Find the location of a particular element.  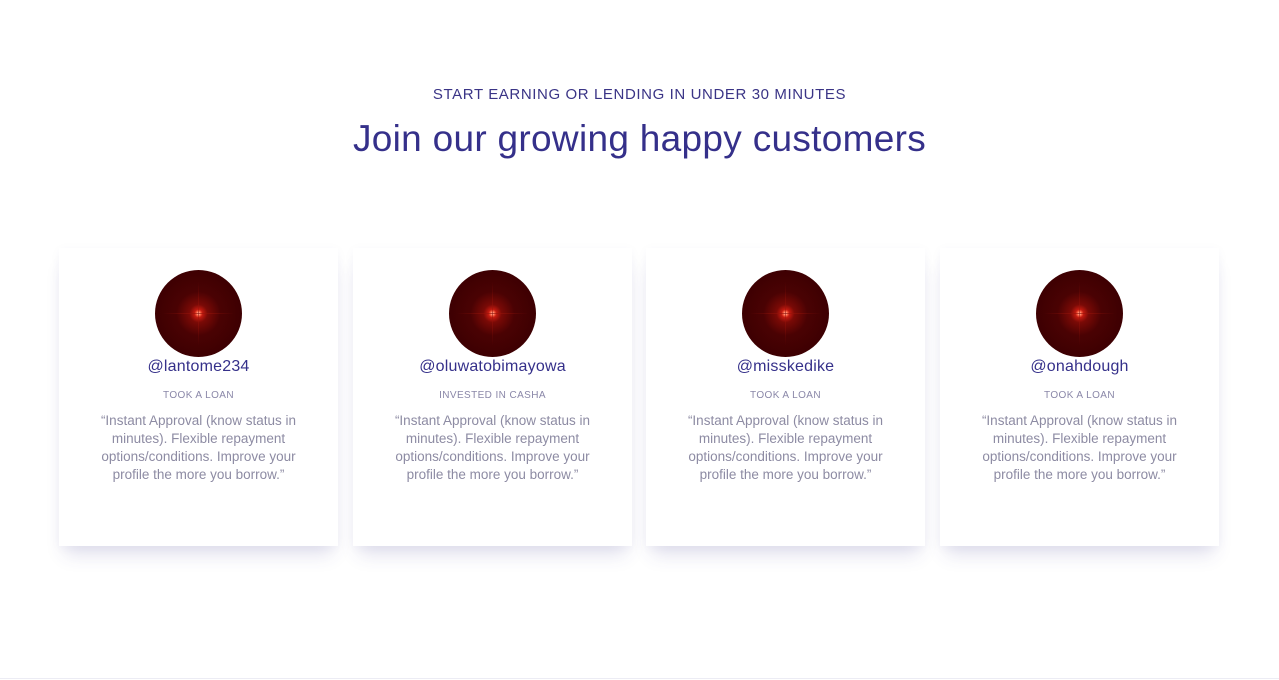

customer-role: INVESTED IN CASHA is located at coordinates (492, 395).